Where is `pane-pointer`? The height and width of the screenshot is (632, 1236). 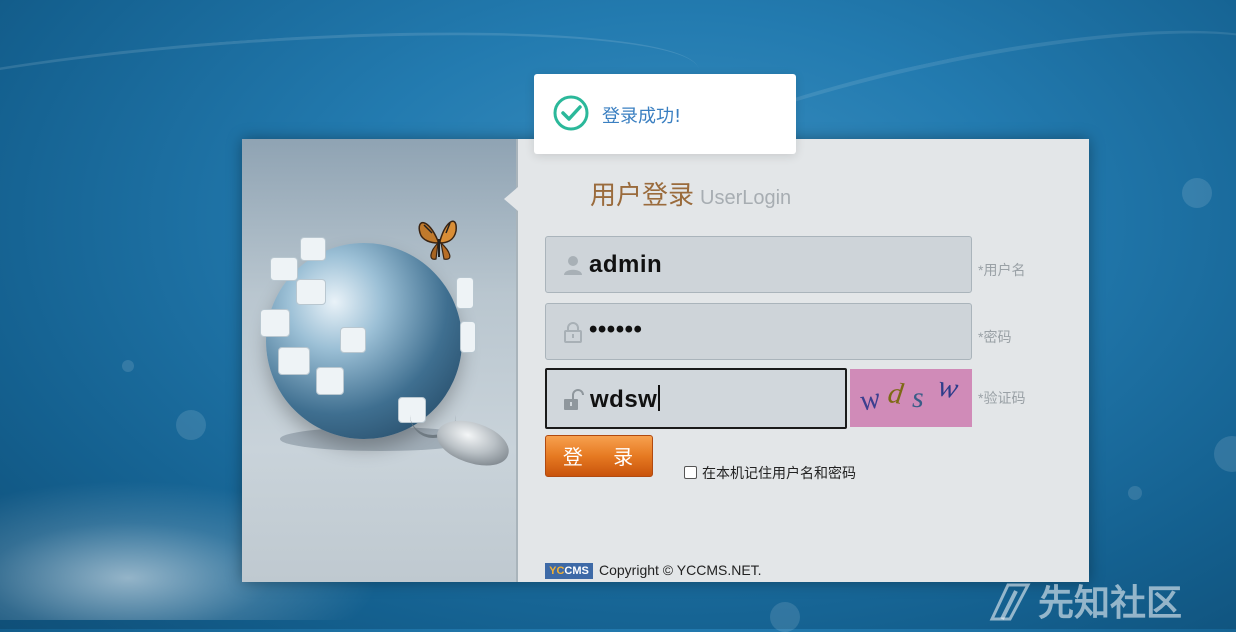
pane-pointer is located at coordinates (511, 199).